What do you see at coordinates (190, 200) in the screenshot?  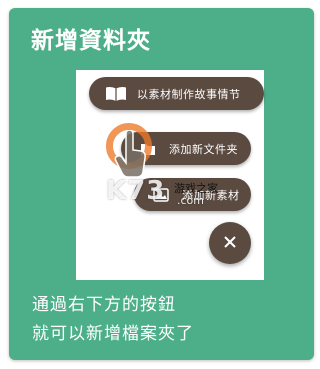 I see `watermark-domain: .com` at bounding box center [190, 200].